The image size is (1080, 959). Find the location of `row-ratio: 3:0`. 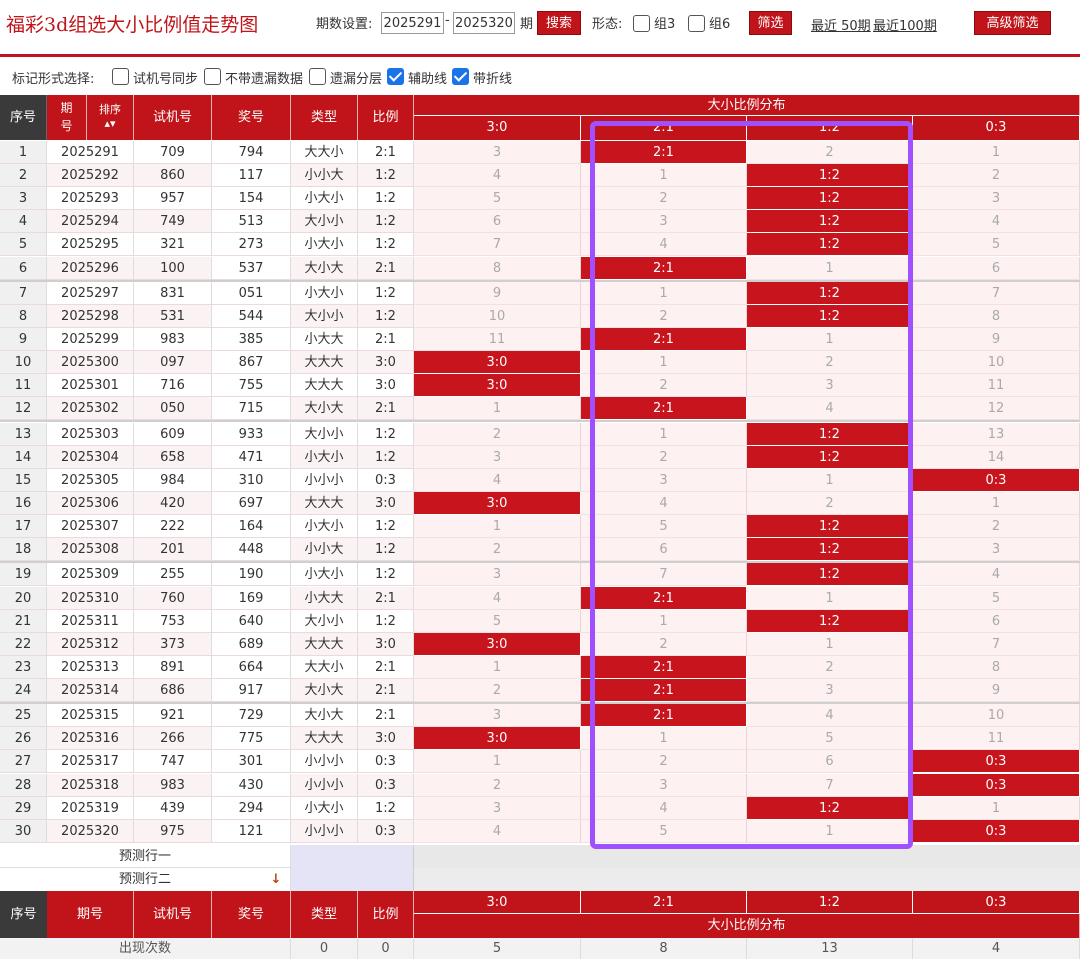

row-ratio: 3:0 is located at coordinates (386, 739).